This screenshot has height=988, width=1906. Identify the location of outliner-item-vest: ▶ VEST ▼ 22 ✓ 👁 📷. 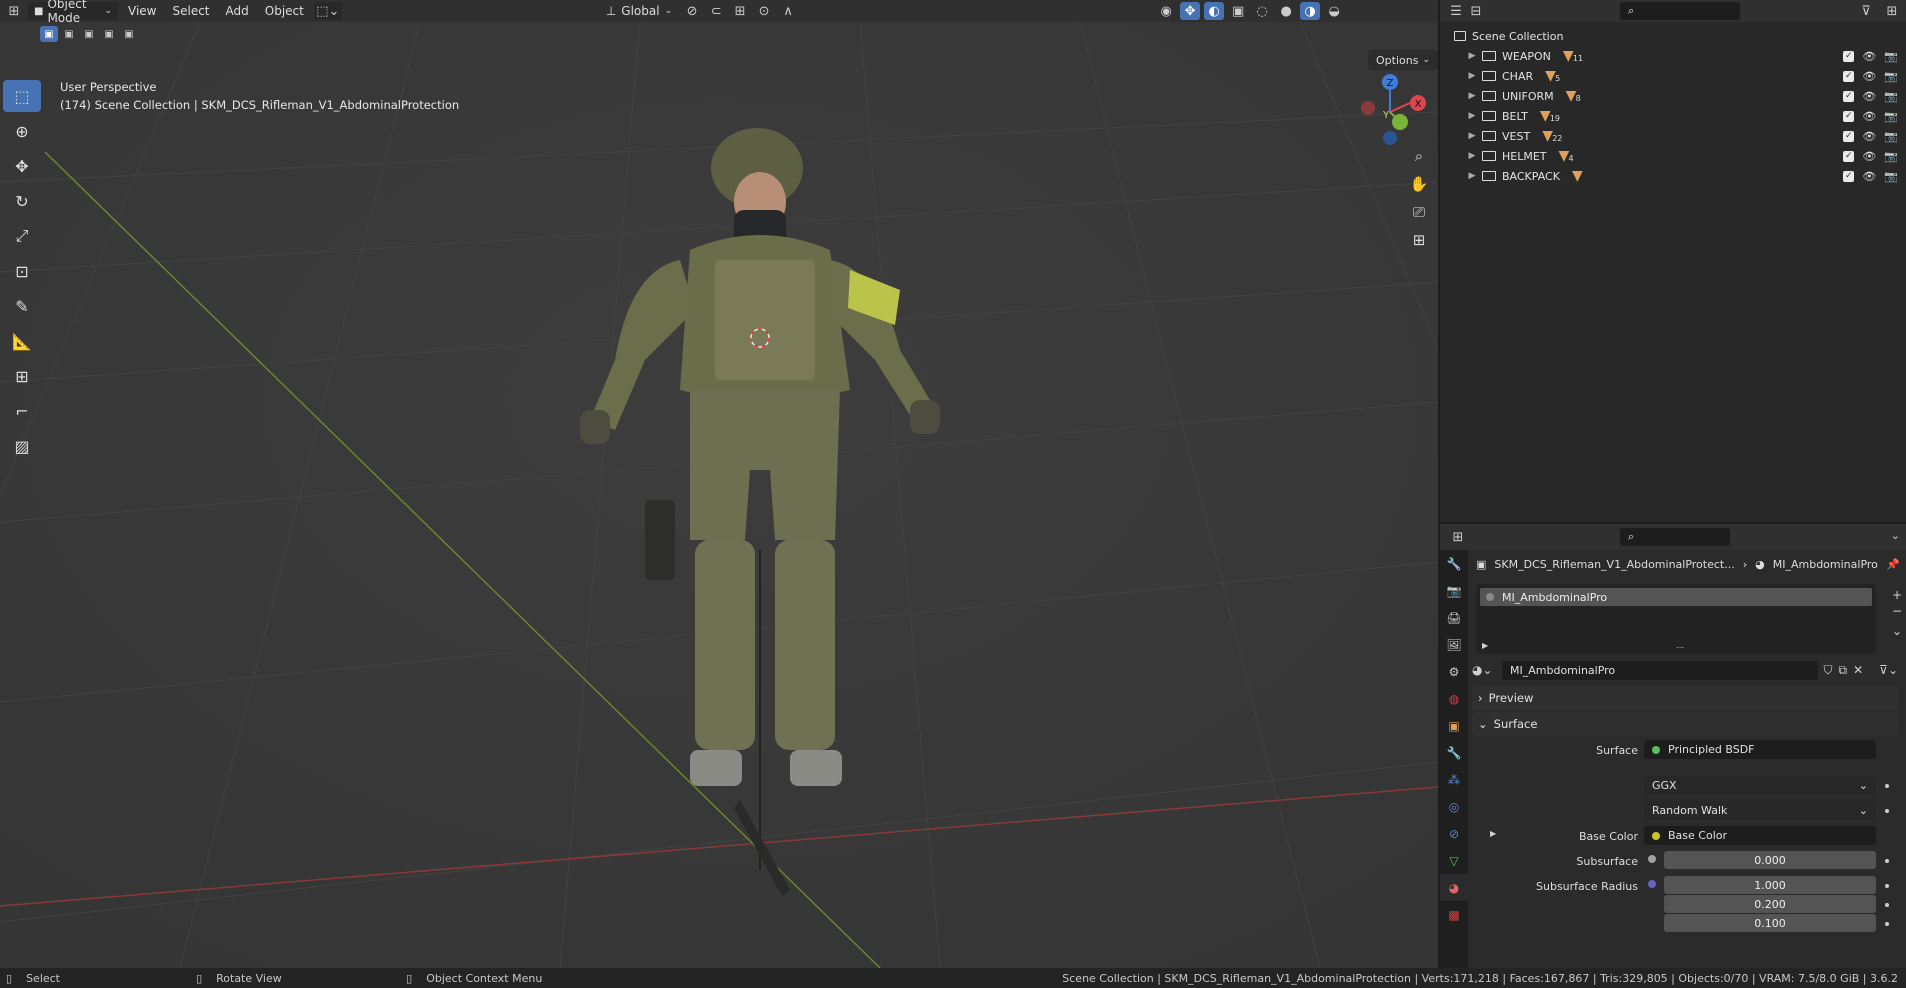
(1673, 136).